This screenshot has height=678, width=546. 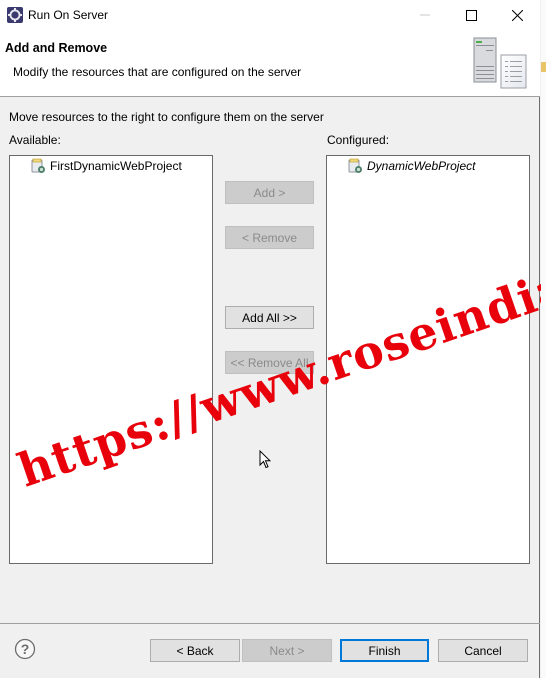 What do you see at coordinates (270, 623) in the screenshot?
I see `footer-separator` at bounding box center [270, 623].